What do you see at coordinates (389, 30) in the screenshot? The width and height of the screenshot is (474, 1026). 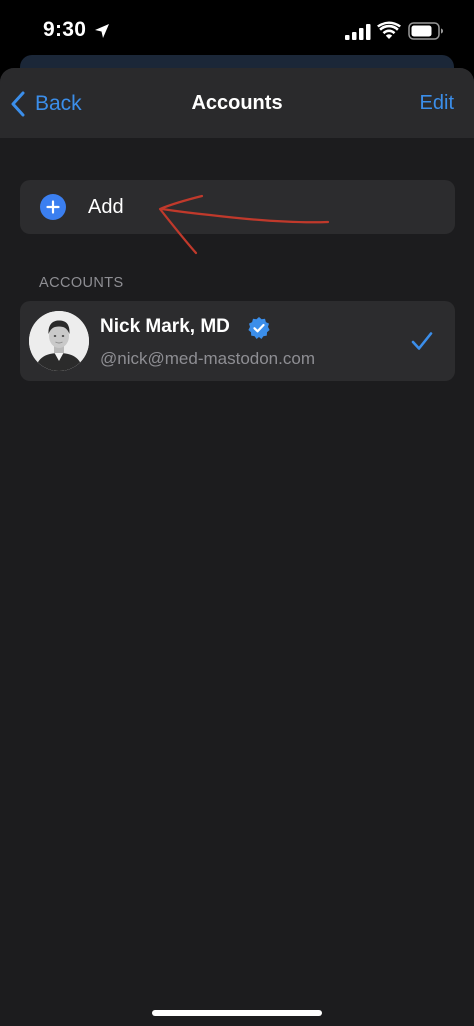 I see `wifi-icon` at bounding box center [389, 30].